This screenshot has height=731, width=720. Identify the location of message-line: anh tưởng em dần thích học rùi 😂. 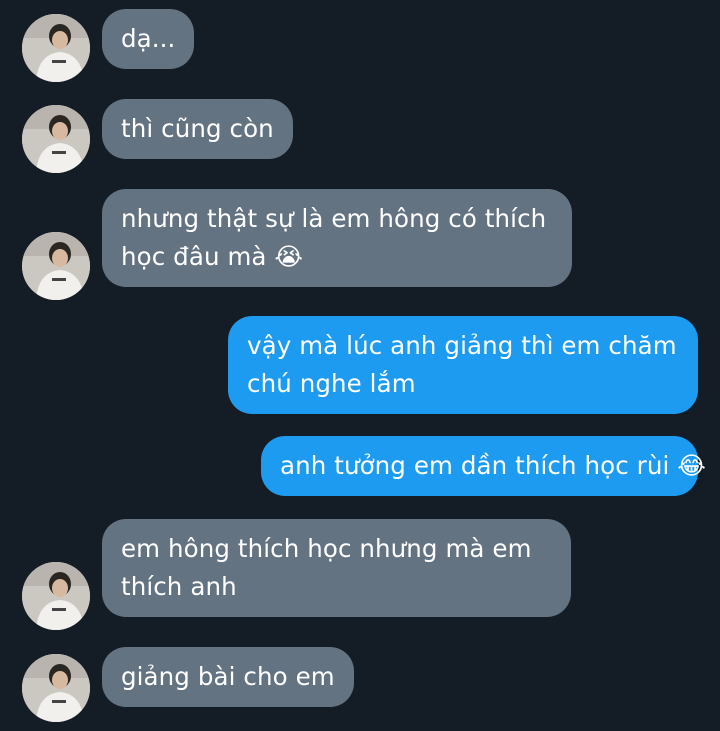
(493, 465).